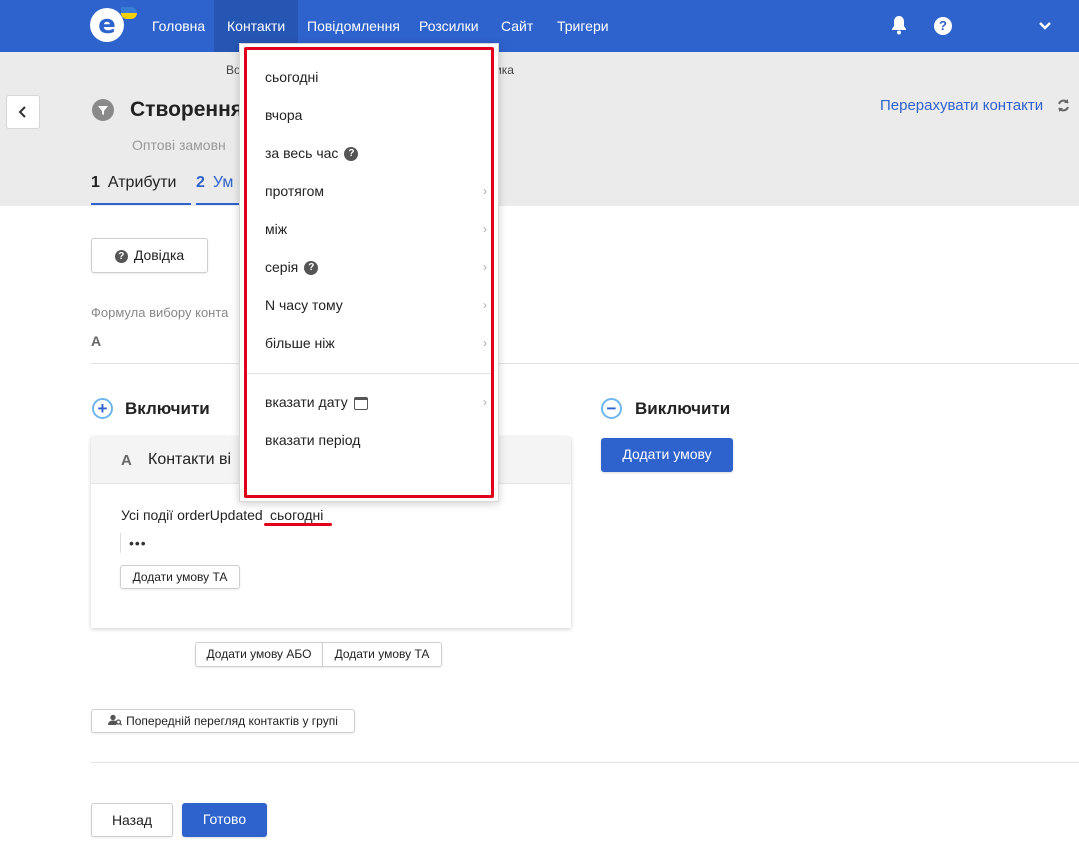 Image resolution: width=1079 pixels, height=848 pixels. I want to click on done-button: Готово, so click(224, 820).